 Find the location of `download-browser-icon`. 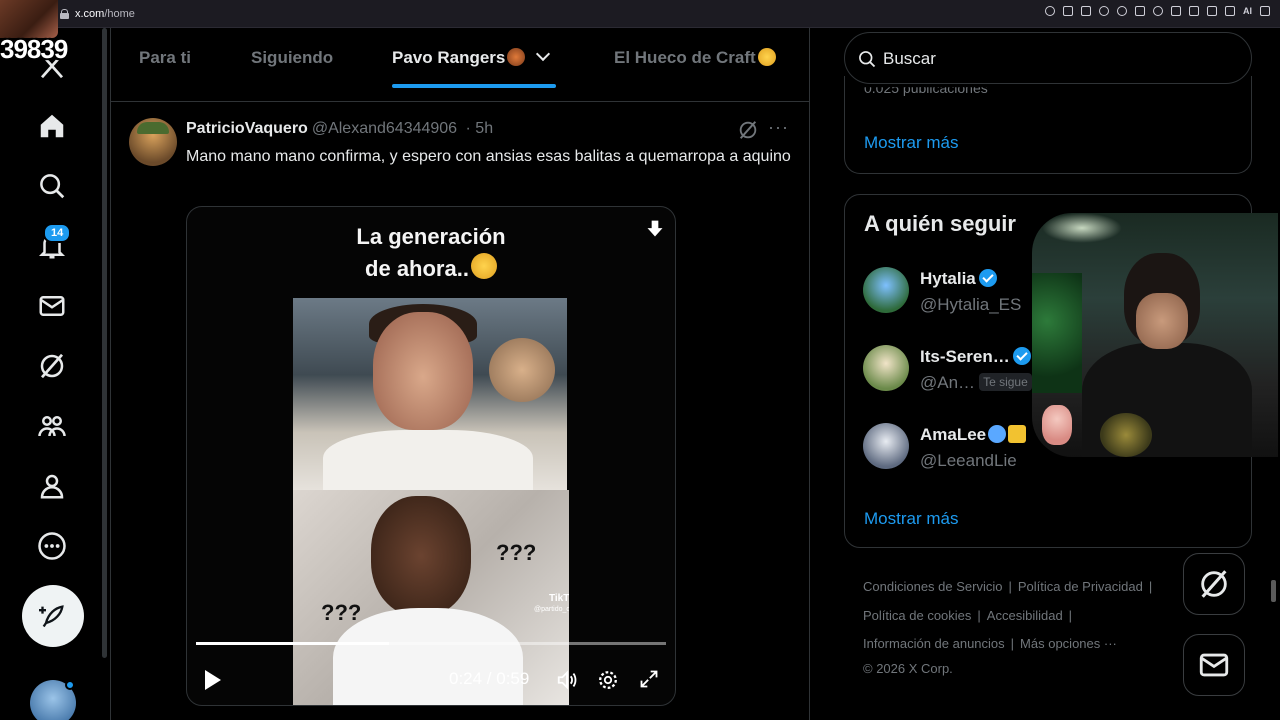

download-browser-icon is located at coordinates (1212, 11).